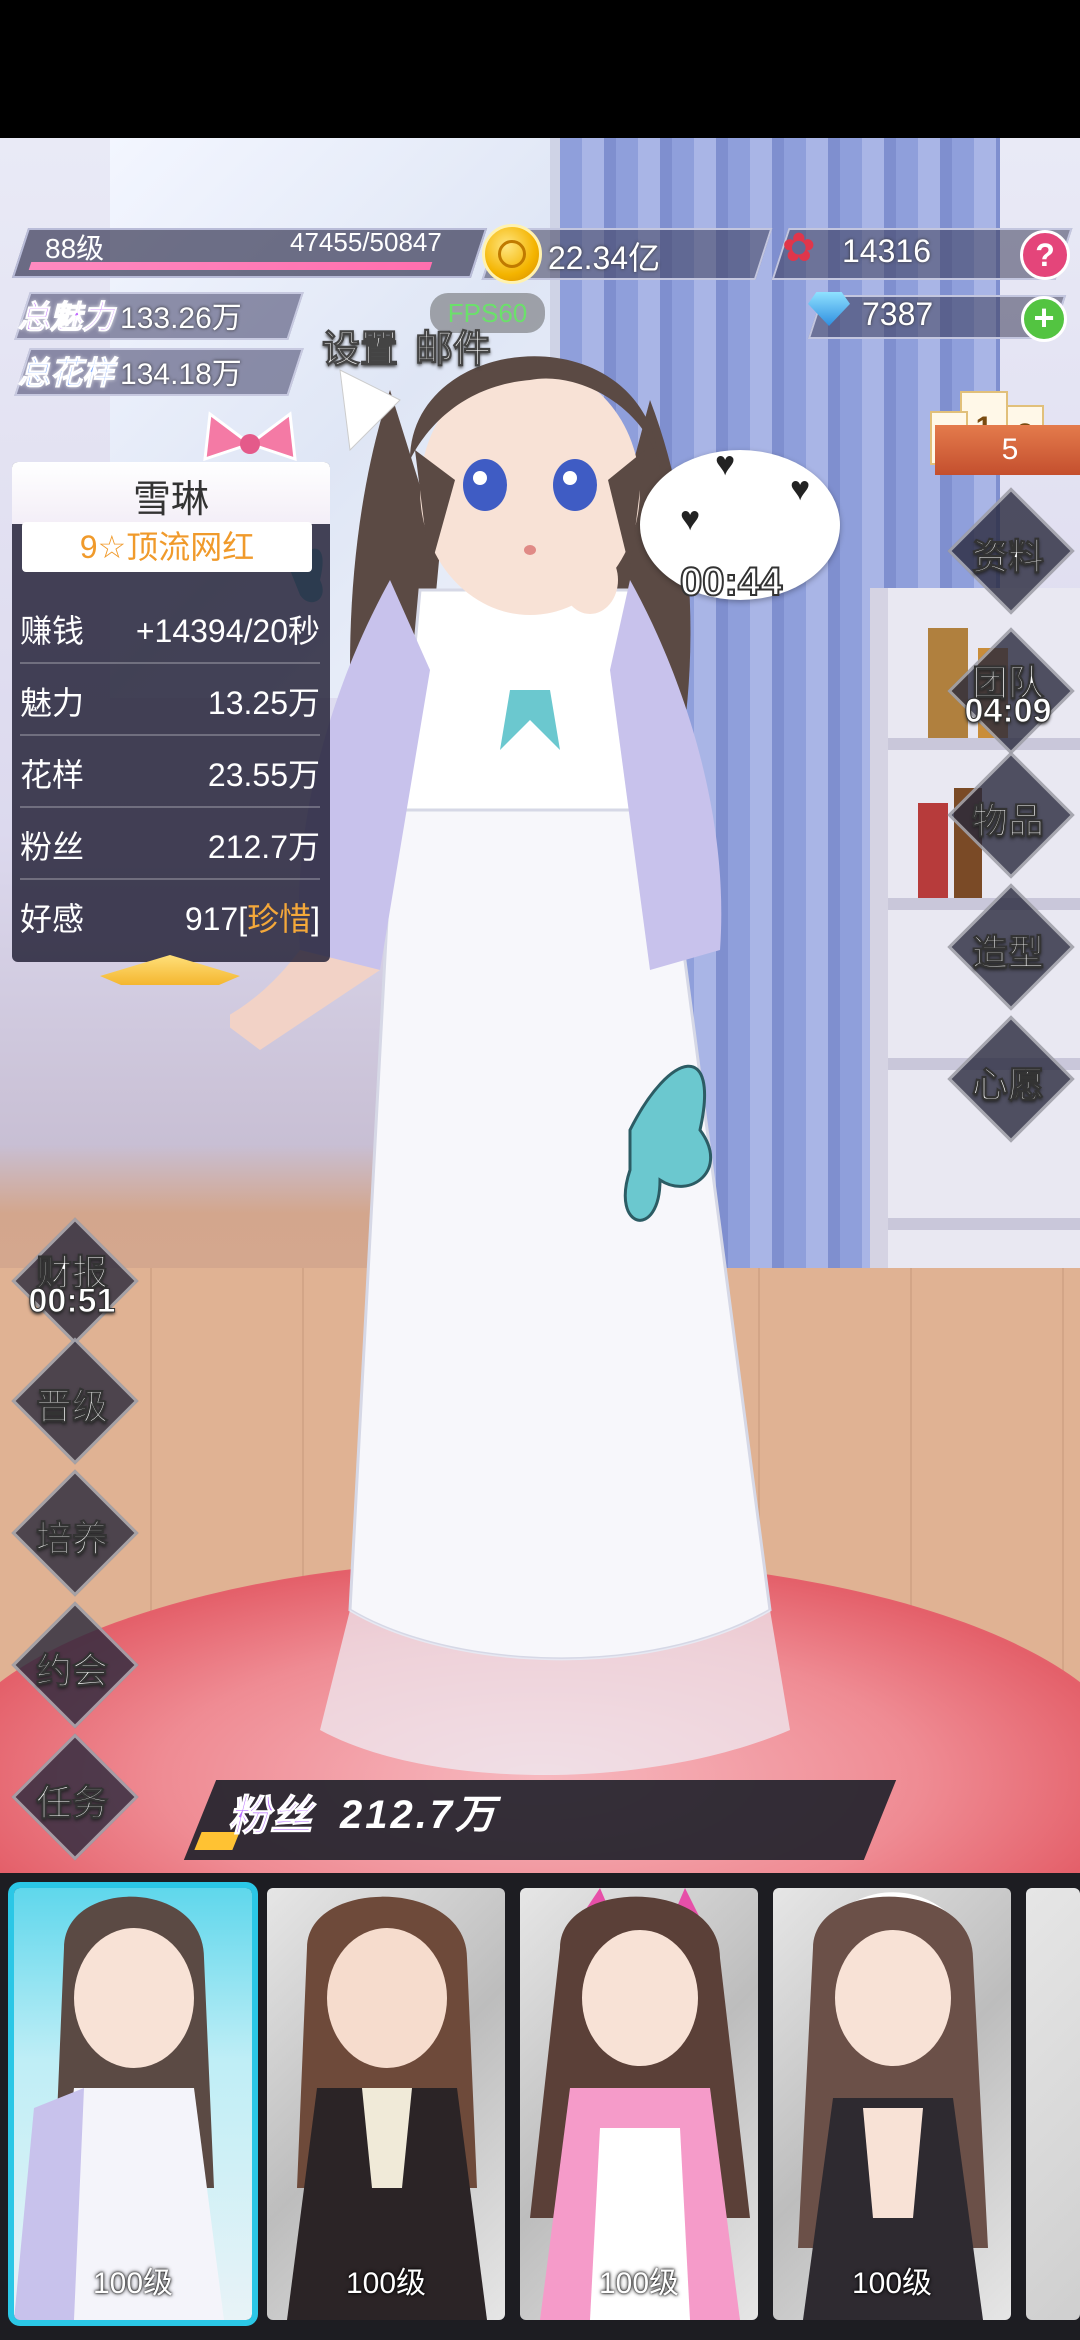  I want to click on affection-close-bracket: ], so click(315, 919).